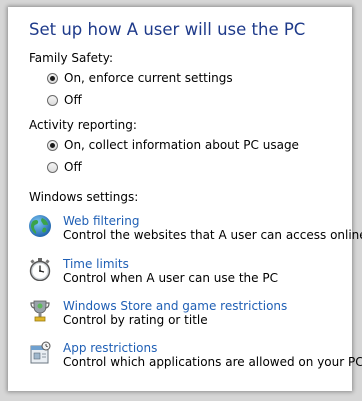 This screenshot has width=362, height=401. What do you see at coordinates (170, 264) in the screenshot?
I see `time-limits-link: Time limits` at bounding box center [170, 264].